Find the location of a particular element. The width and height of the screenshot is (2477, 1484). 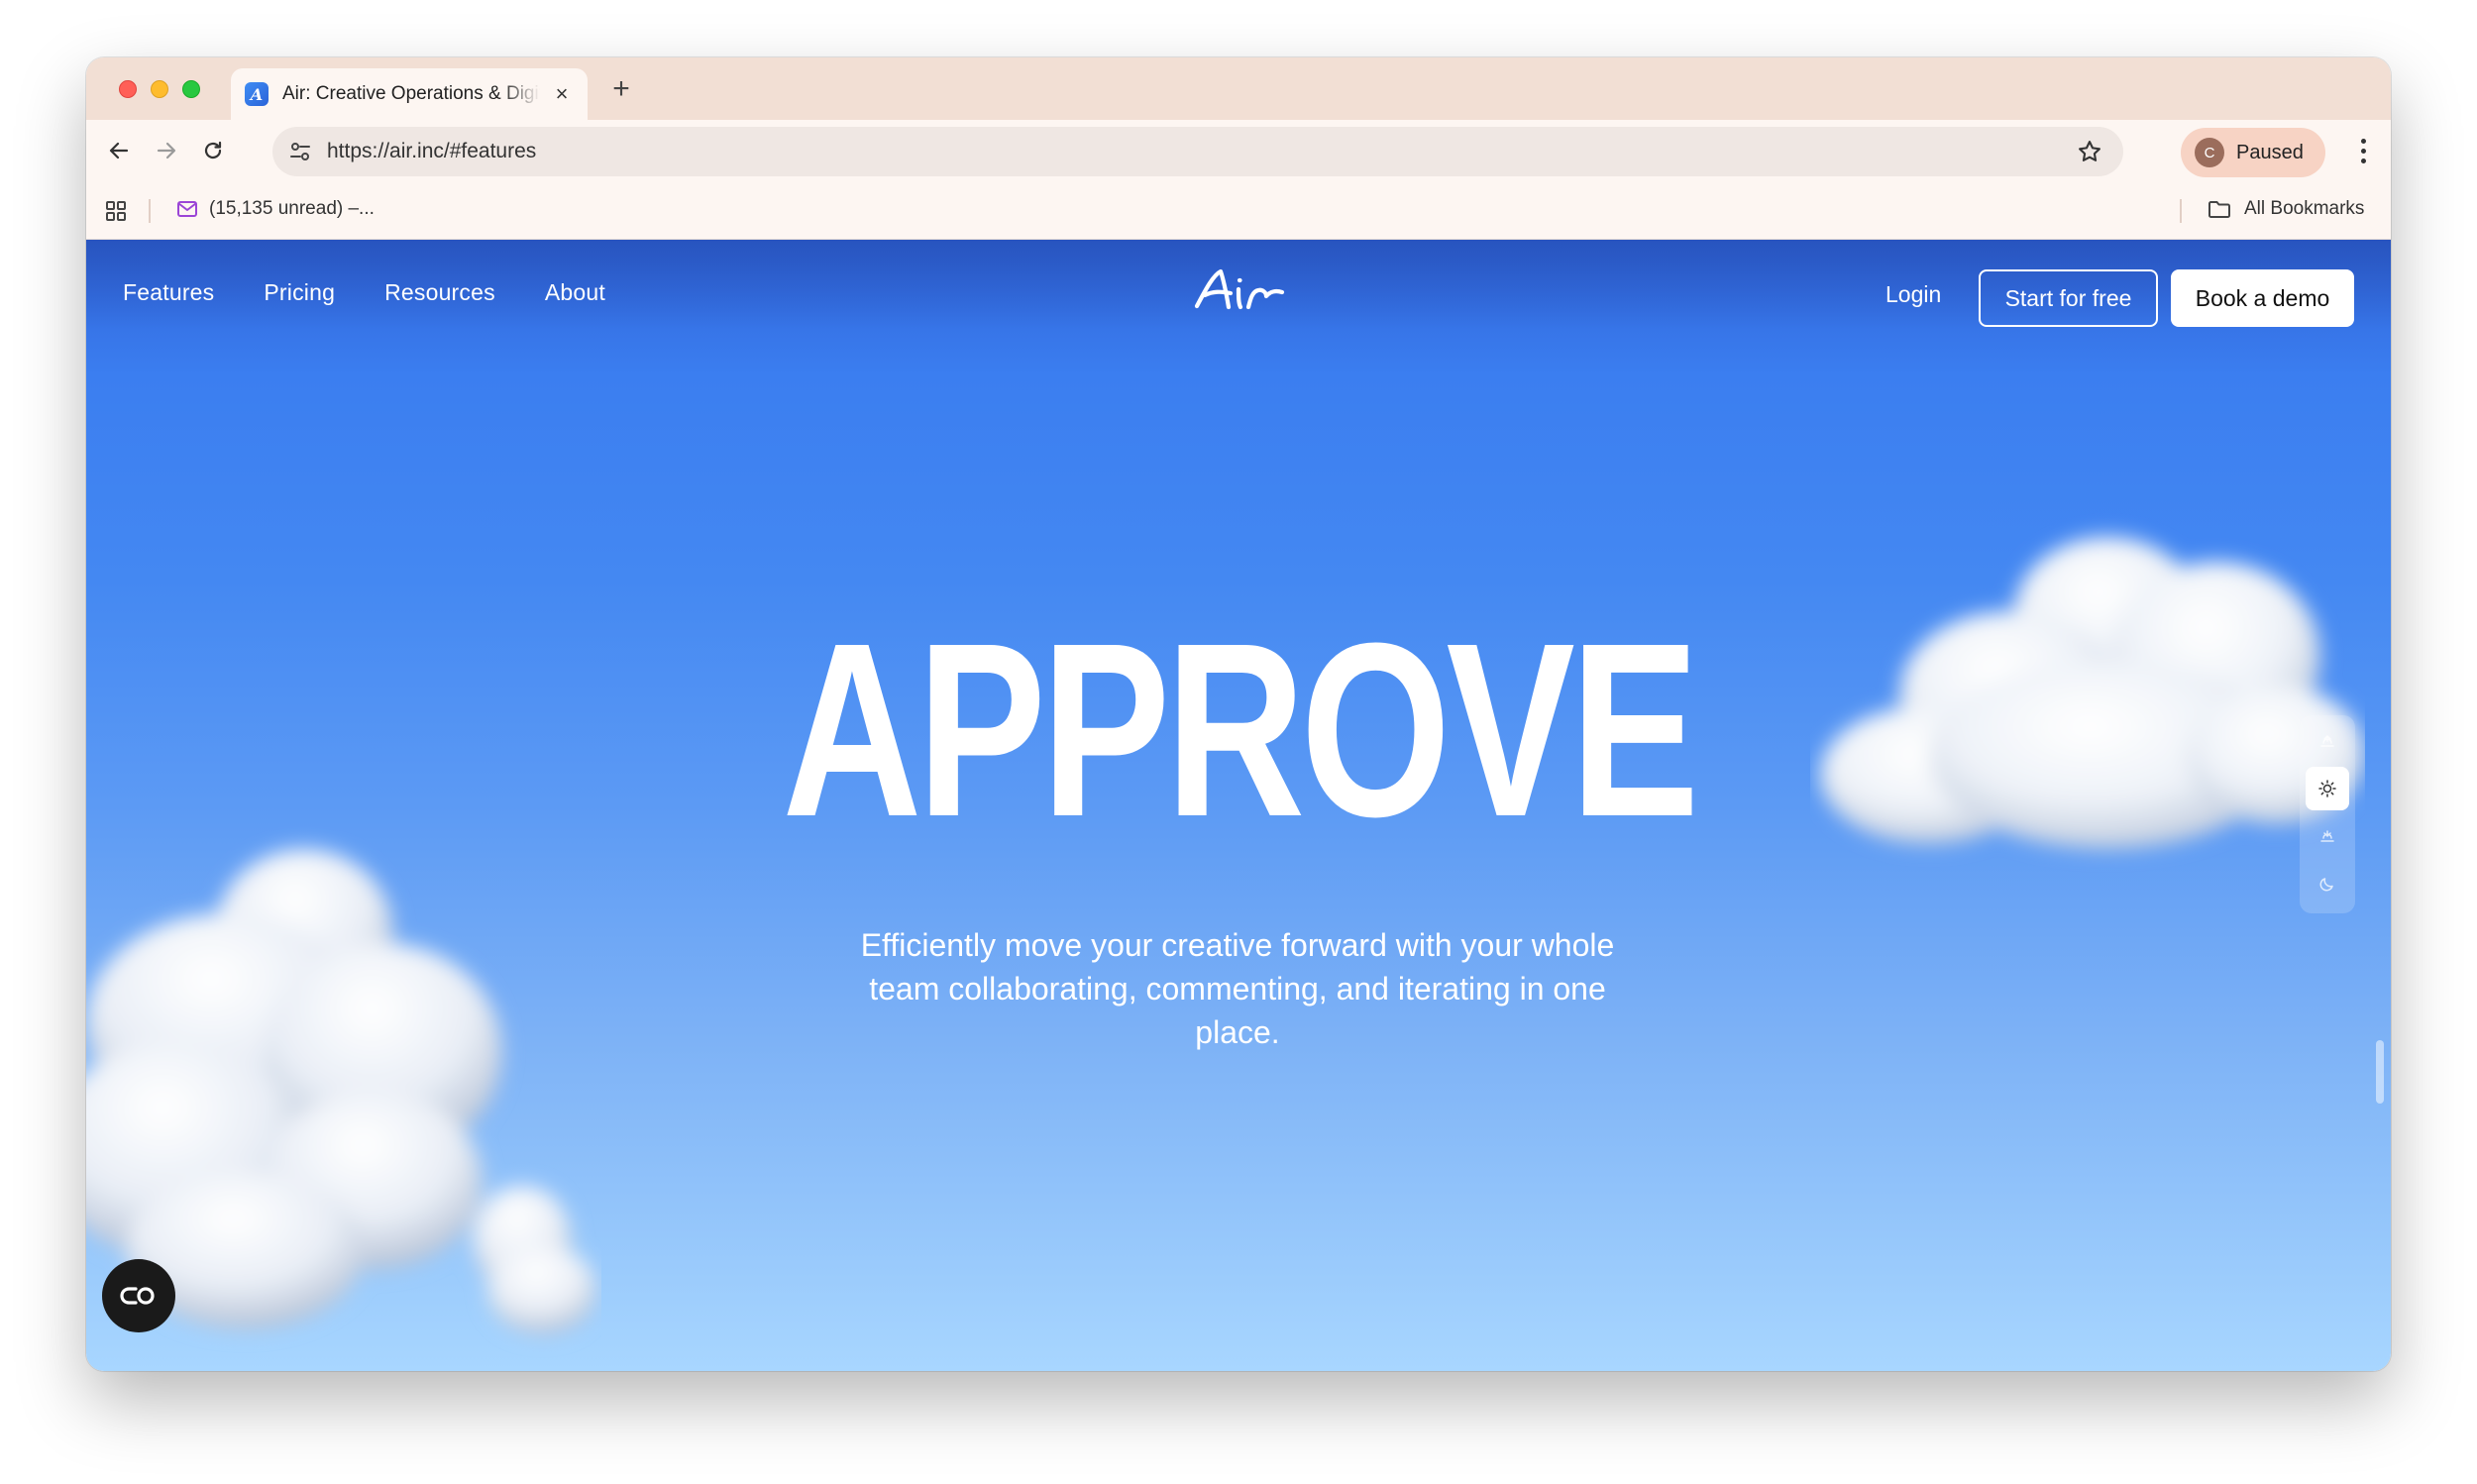

site-settings-icon is located at coordinates (300, 151).